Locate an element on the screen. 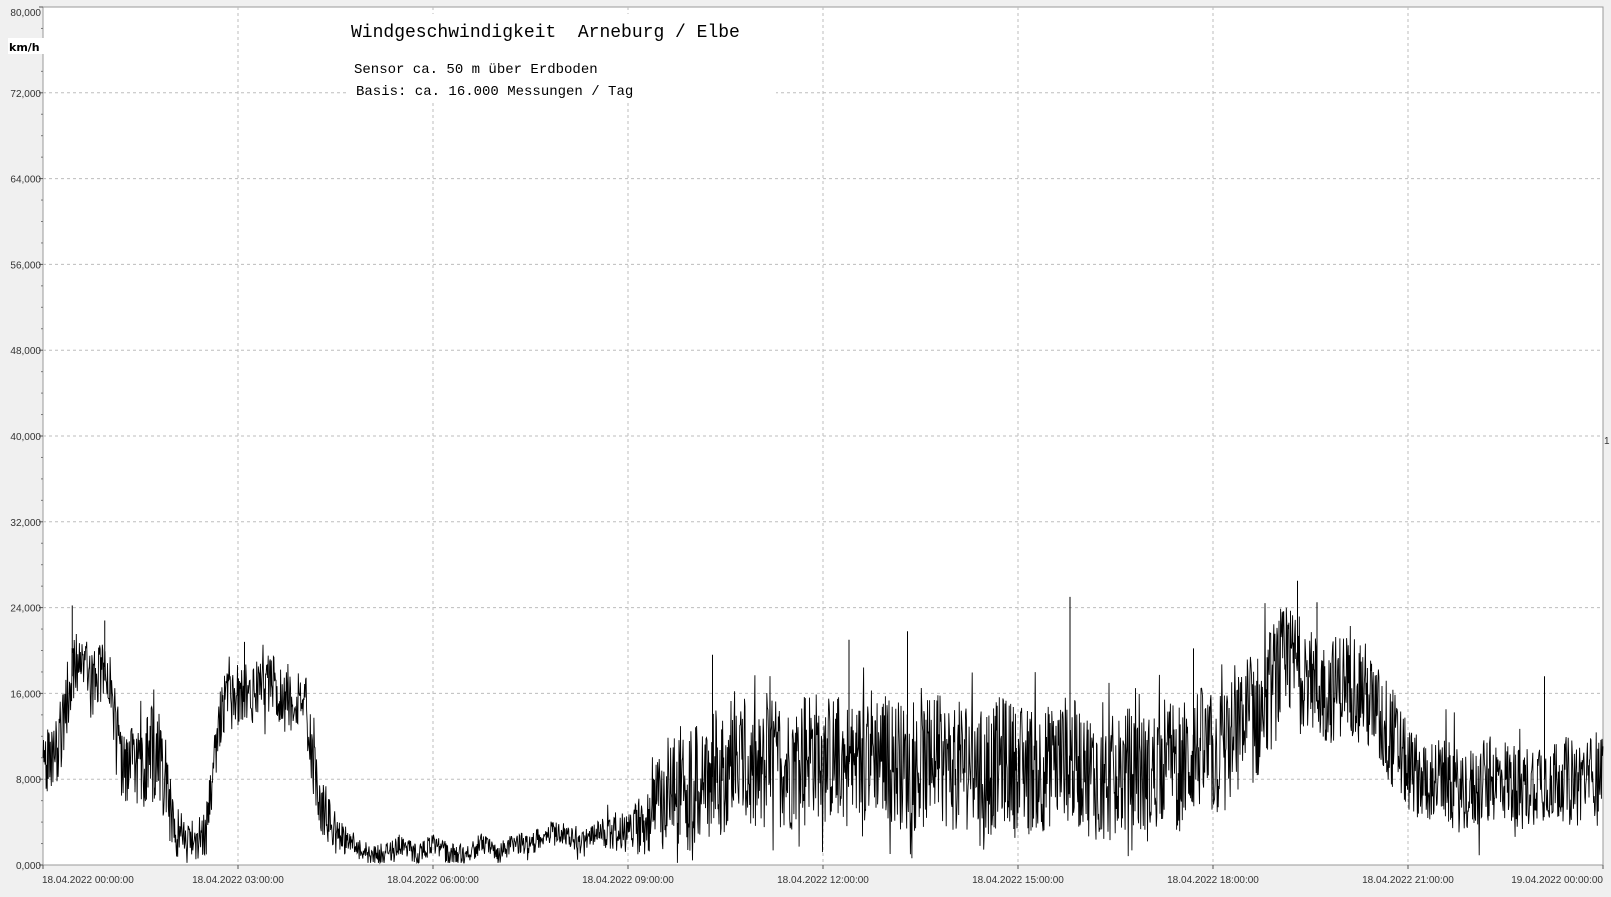 The height and width of the screenshot is (897, 1611). x-tick-label: 18.04.2022 18:00:00 is located at coordinates (1213, 880).